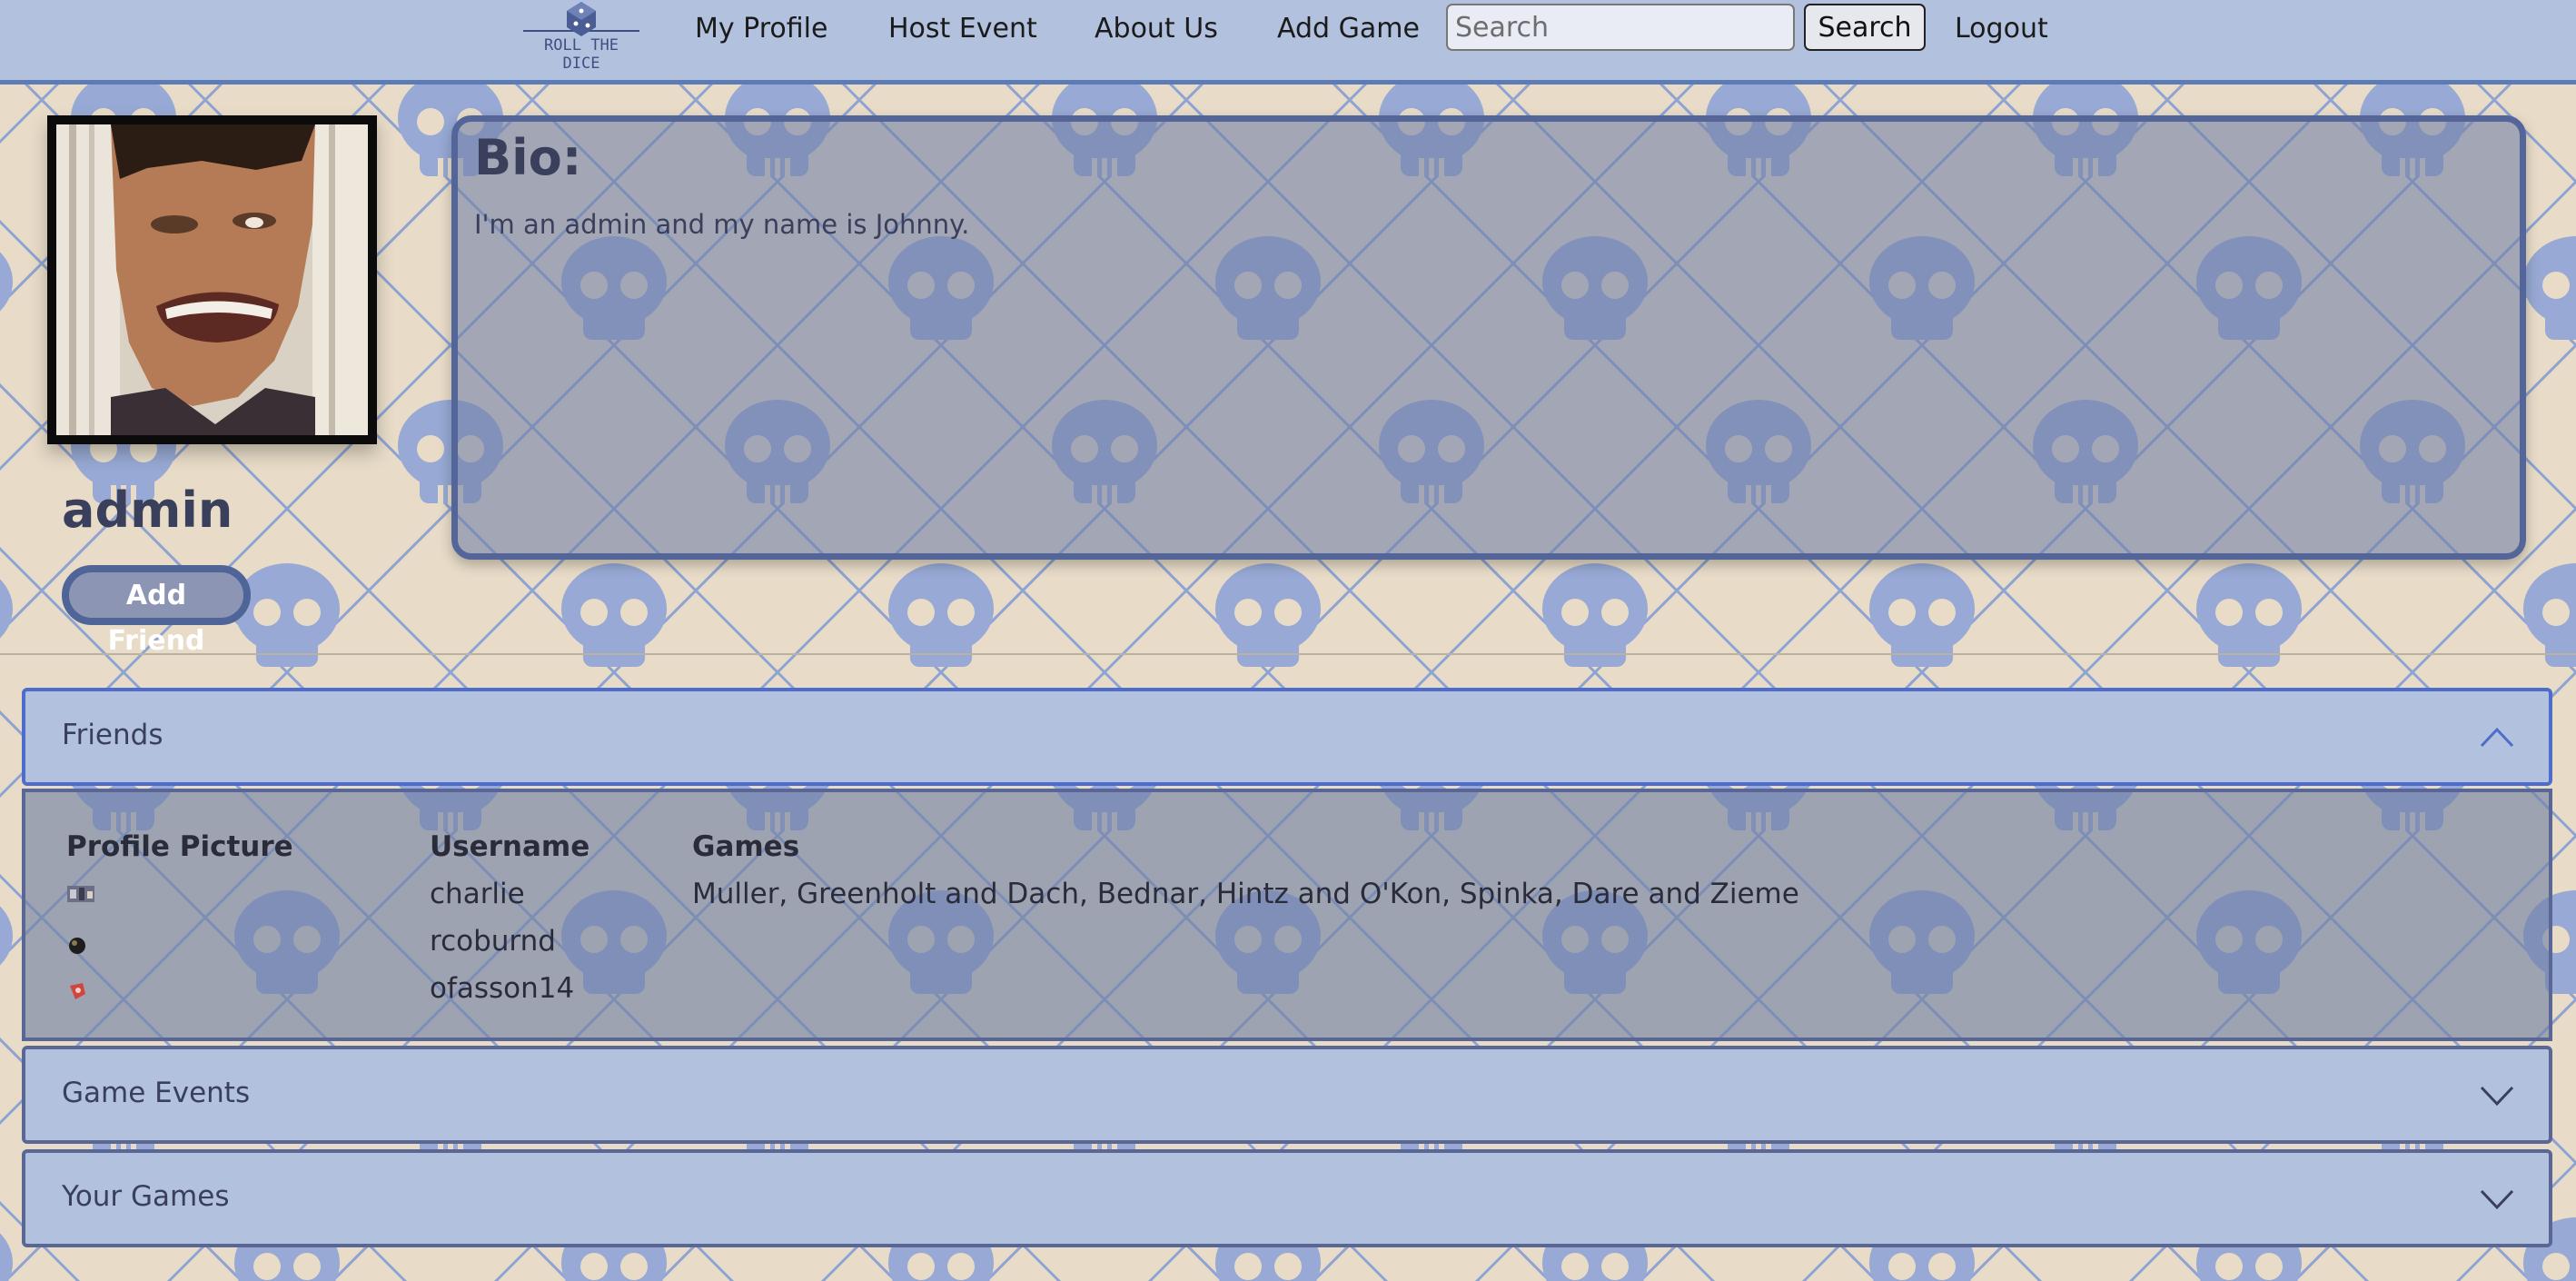  I want to click on chevron-up-icon, so click(2497, 737).